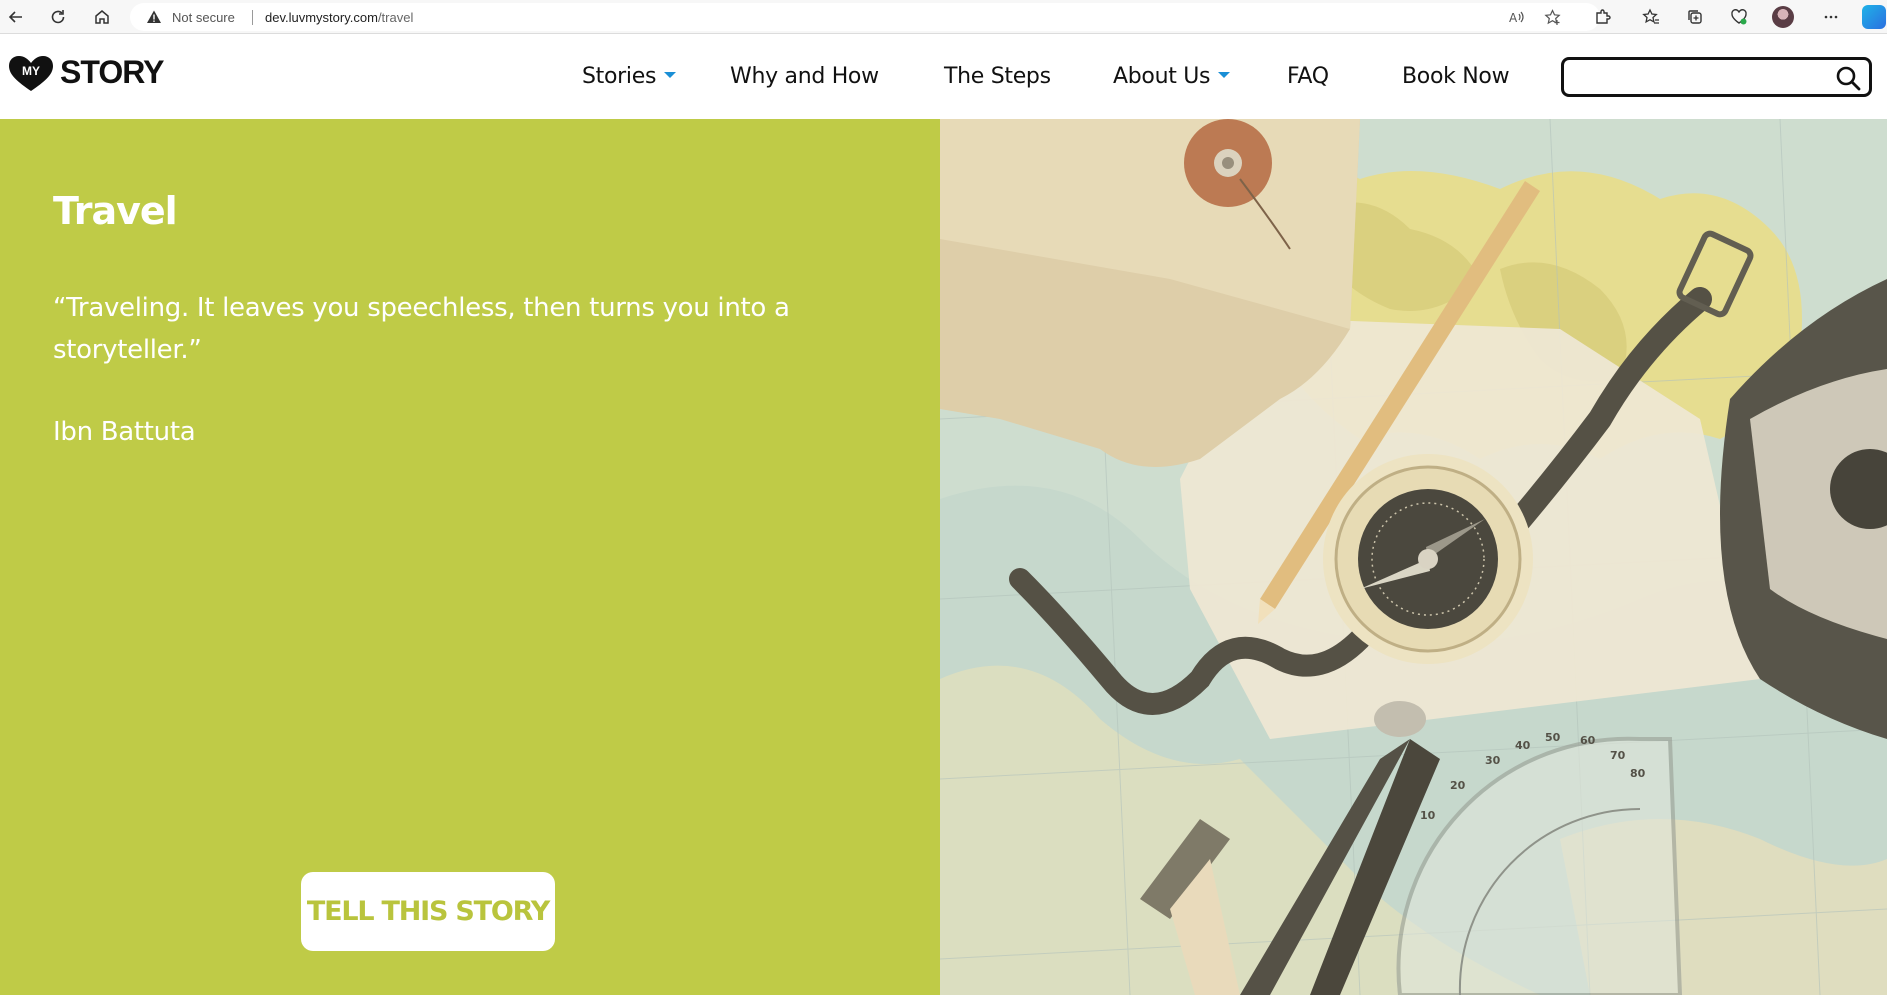 The image size is (1887, 995). Describe the element at coordinates (395, 17) in the screenshot. I see `url-path: /travel` at that location.